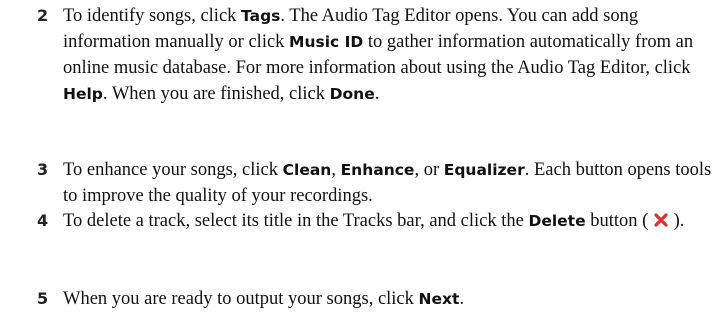  What do you see at coordinates (377, 170) in the screenshot?
I see `enhance-keyword: Enhance` at bounding box center [377, 170].